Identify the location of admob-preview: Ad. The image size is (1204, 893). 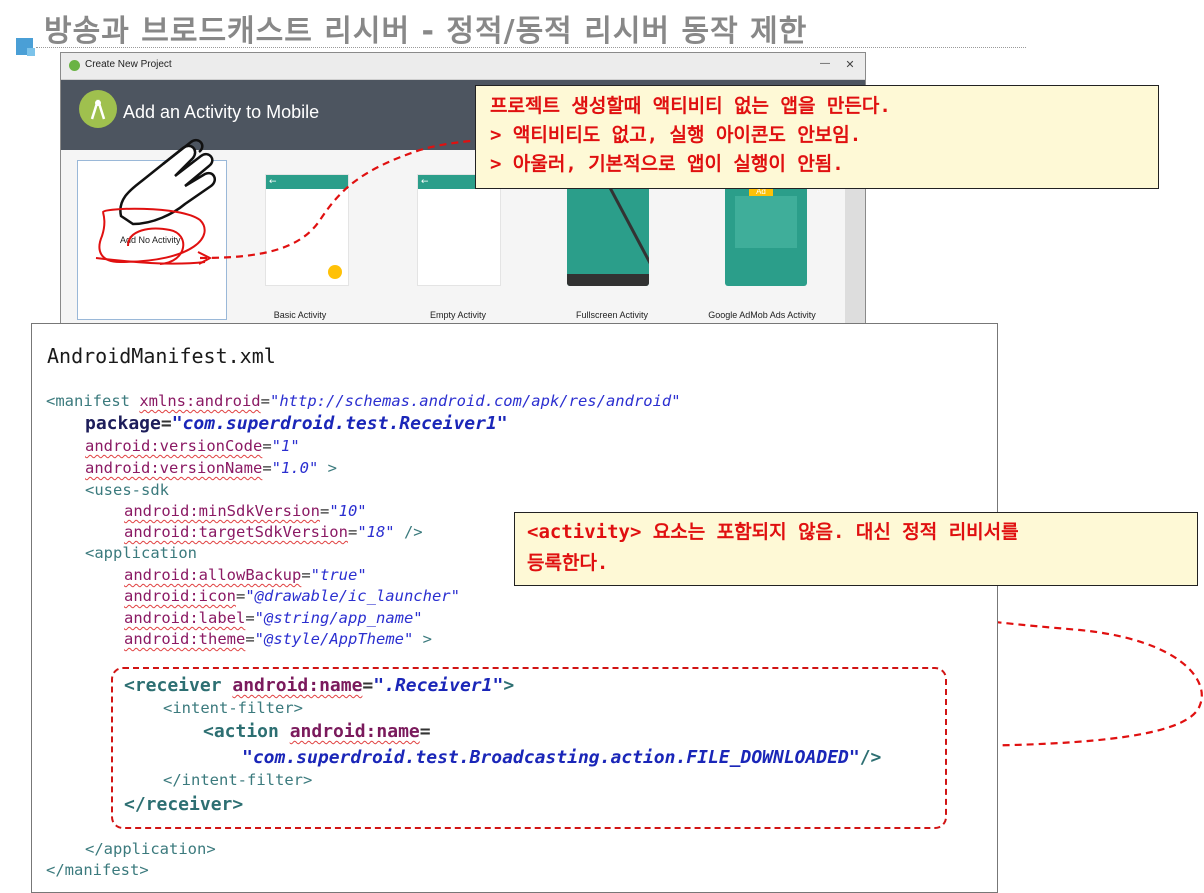
(766, 230).